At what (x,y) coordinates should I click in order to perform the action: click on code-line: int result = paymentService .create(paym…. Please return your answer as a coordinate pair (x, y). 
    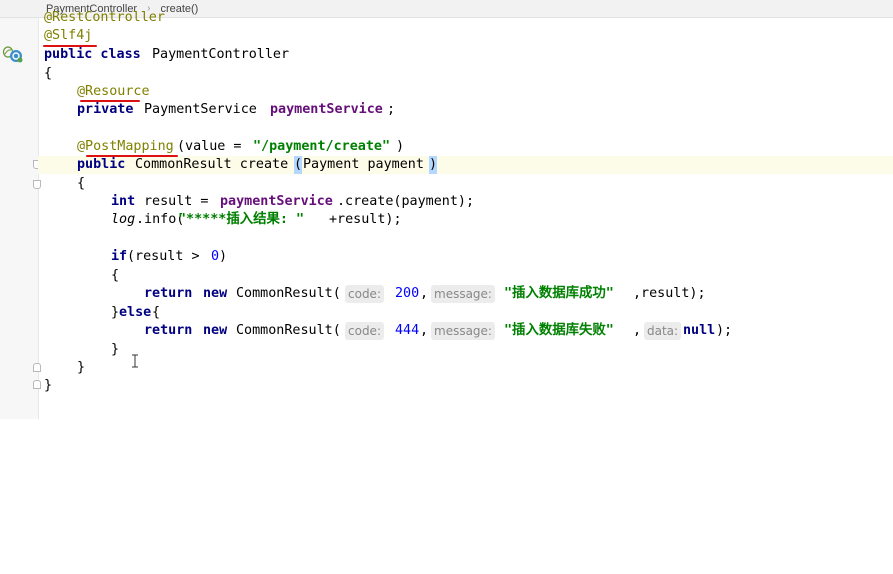
    Looking at the image, I should click on (465, 202).